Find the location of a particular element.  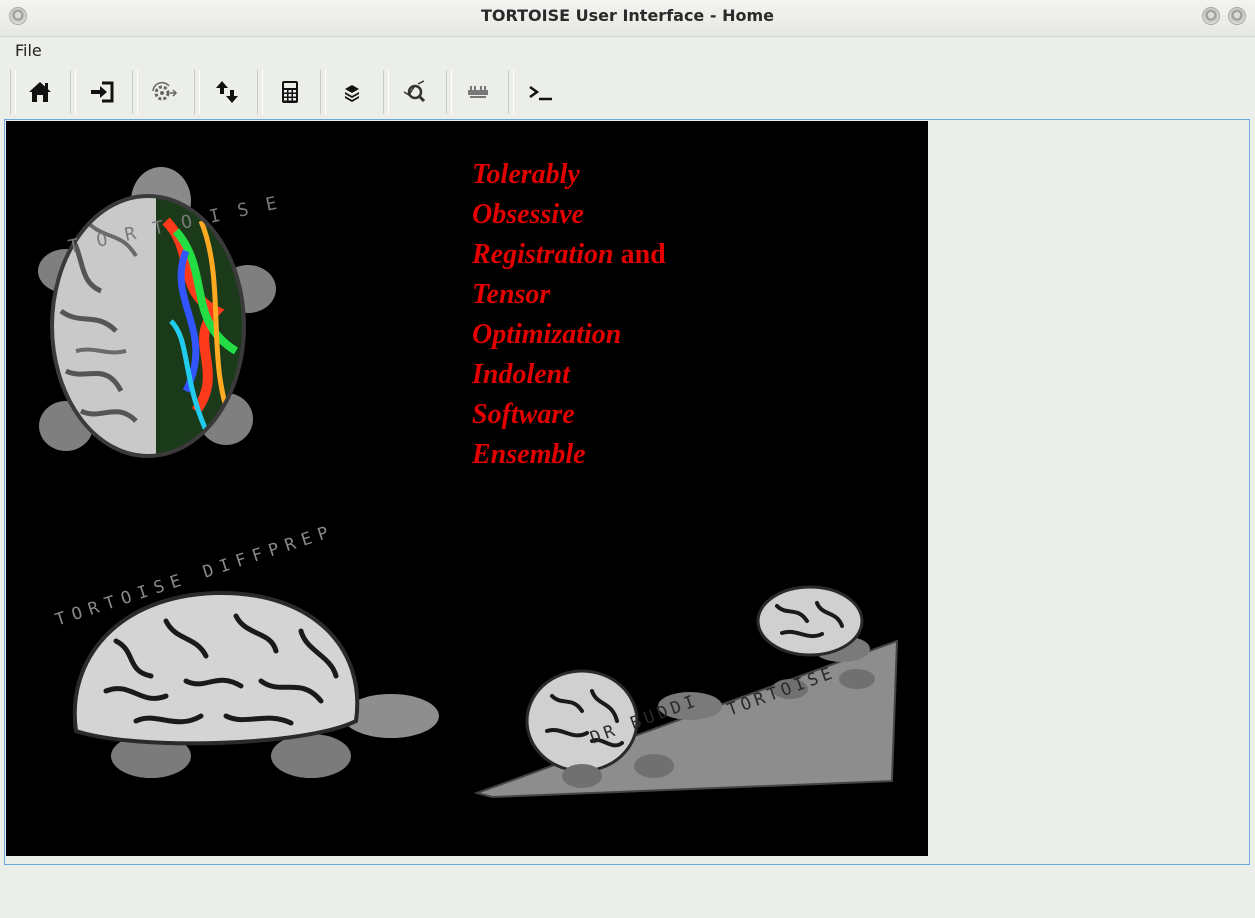

pipeline-icon is located at coordinates (478, 92).